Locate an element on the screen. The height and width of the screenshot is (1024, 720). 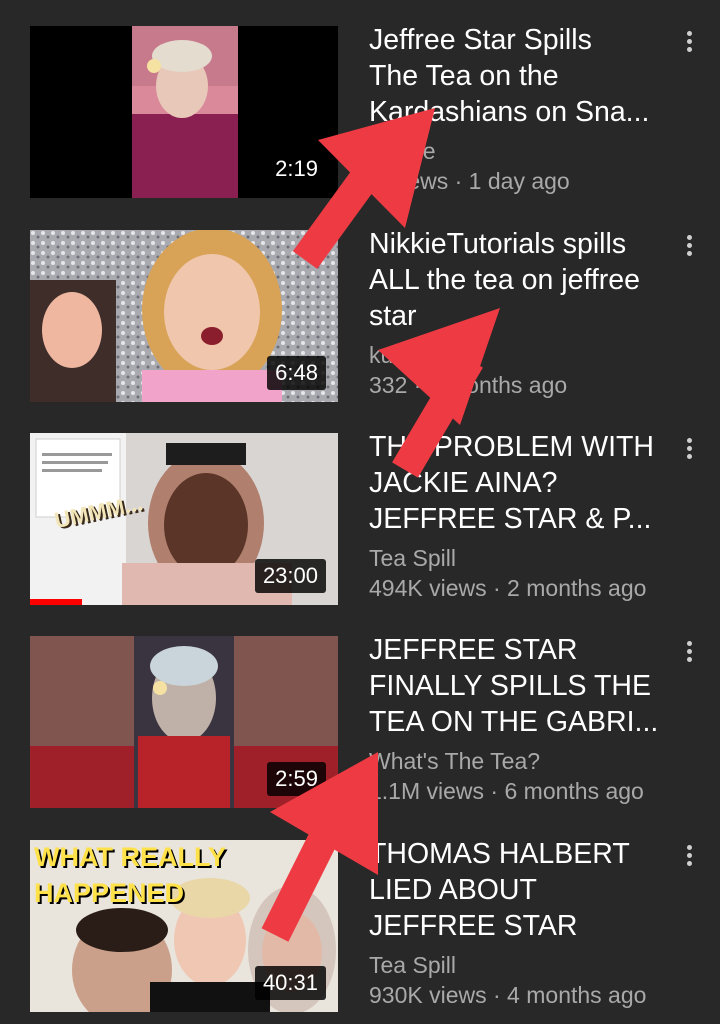
video-duration: 2:19 is located at coordinates (296, 169).